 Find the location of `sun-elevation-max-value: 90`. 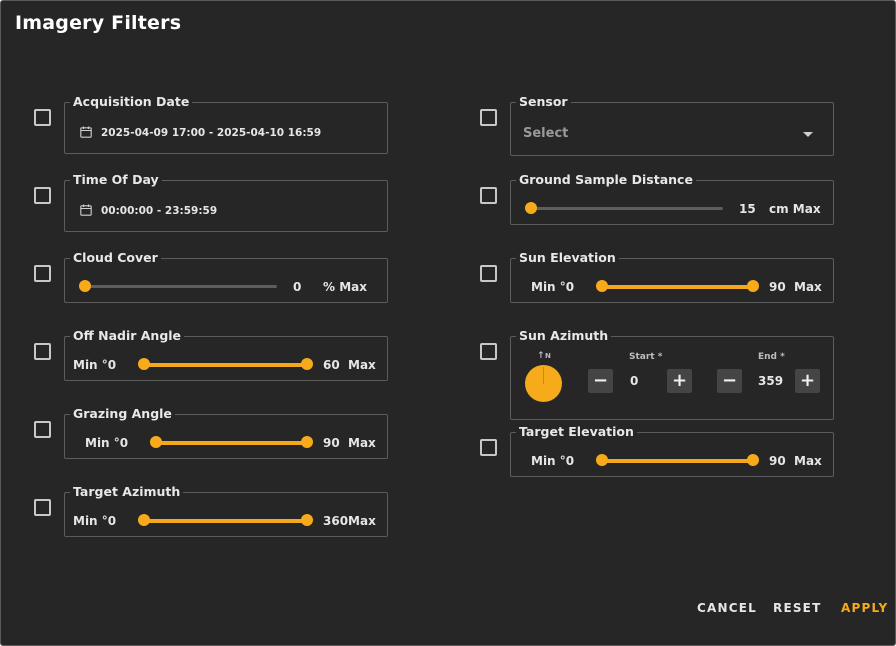

sun-elevation-max-value: 90 is located at coordinates (777, 287).